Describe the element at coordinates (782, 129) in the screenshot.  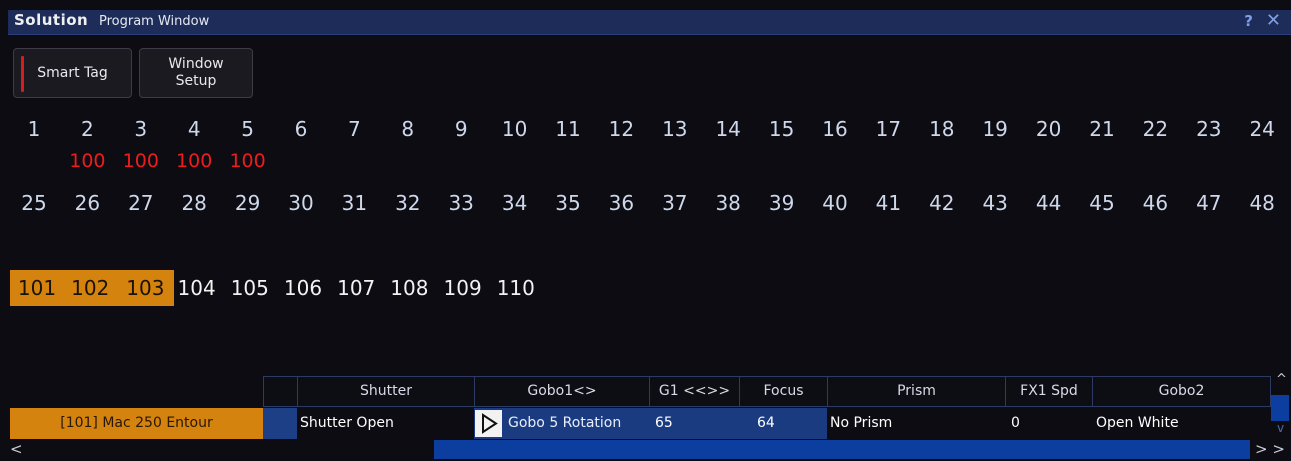
I see `channel-cell: 15` at that location.